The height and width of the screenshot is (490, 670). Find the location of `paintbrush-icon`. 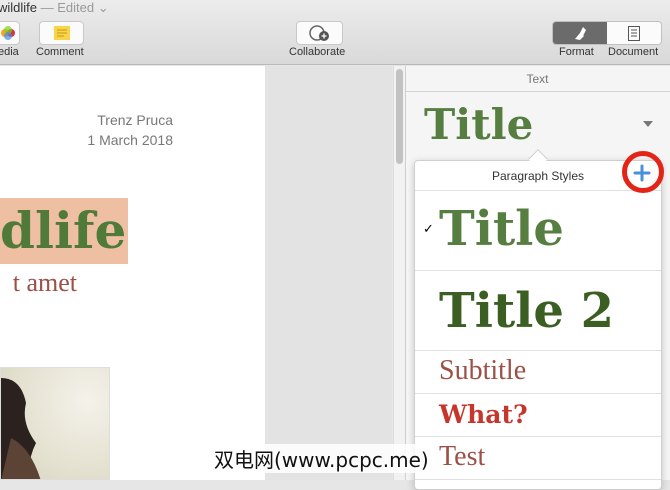

paintbrush-icon is located at coordinates (580, 33).